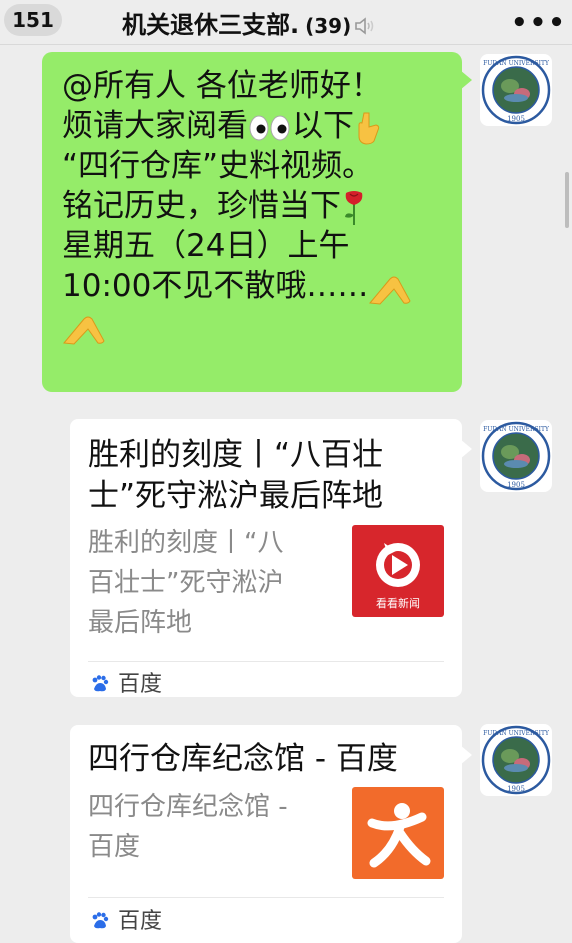 The width and height of the screenshot is (572, 943). What do you see at coordinates (364, 26) in the screenshot?
I see `mute-speaker-icon` at bounding box center [364, 26].